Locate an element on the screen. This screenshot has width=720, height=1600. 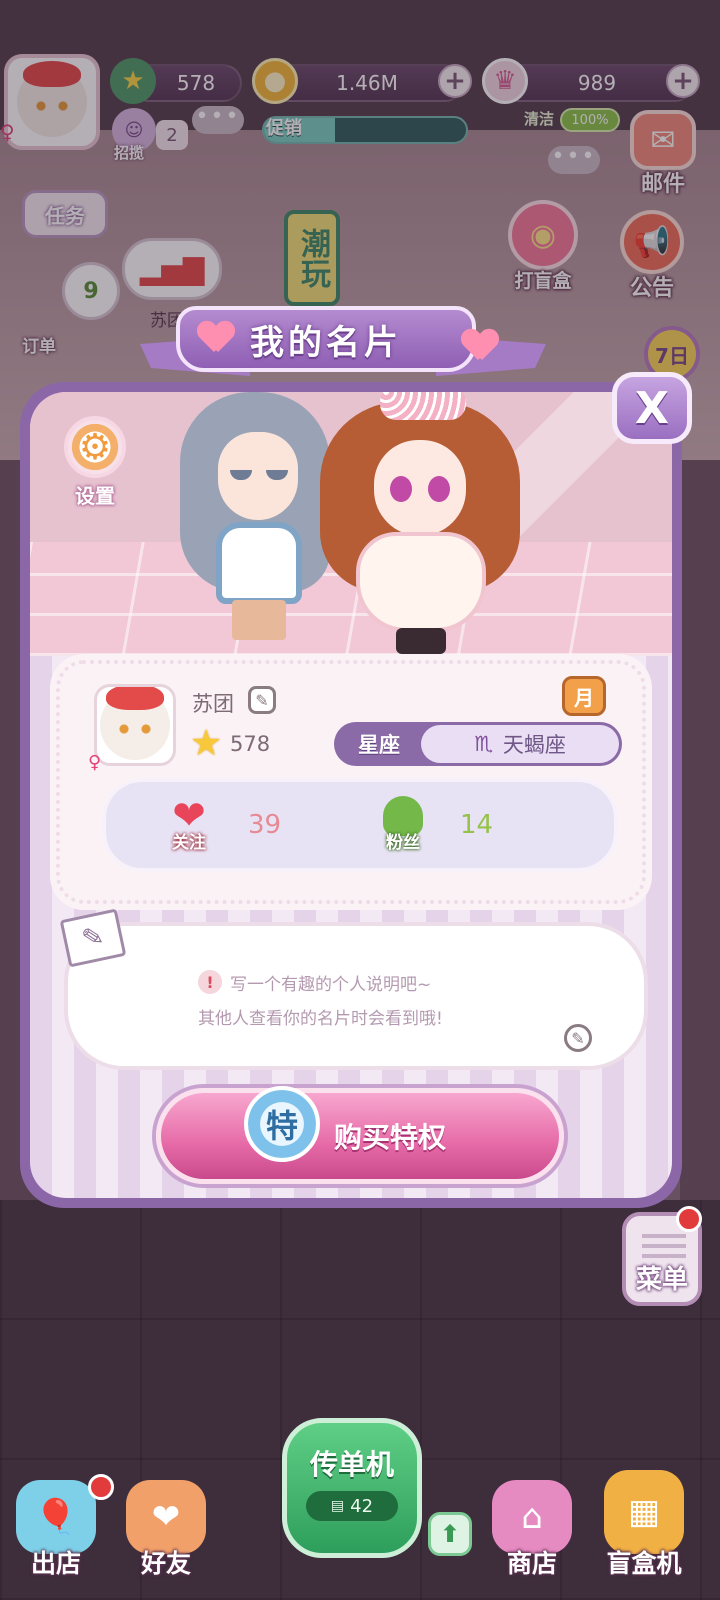
vending-machine-icon: ▦ is located at coordinates (644, 1512).